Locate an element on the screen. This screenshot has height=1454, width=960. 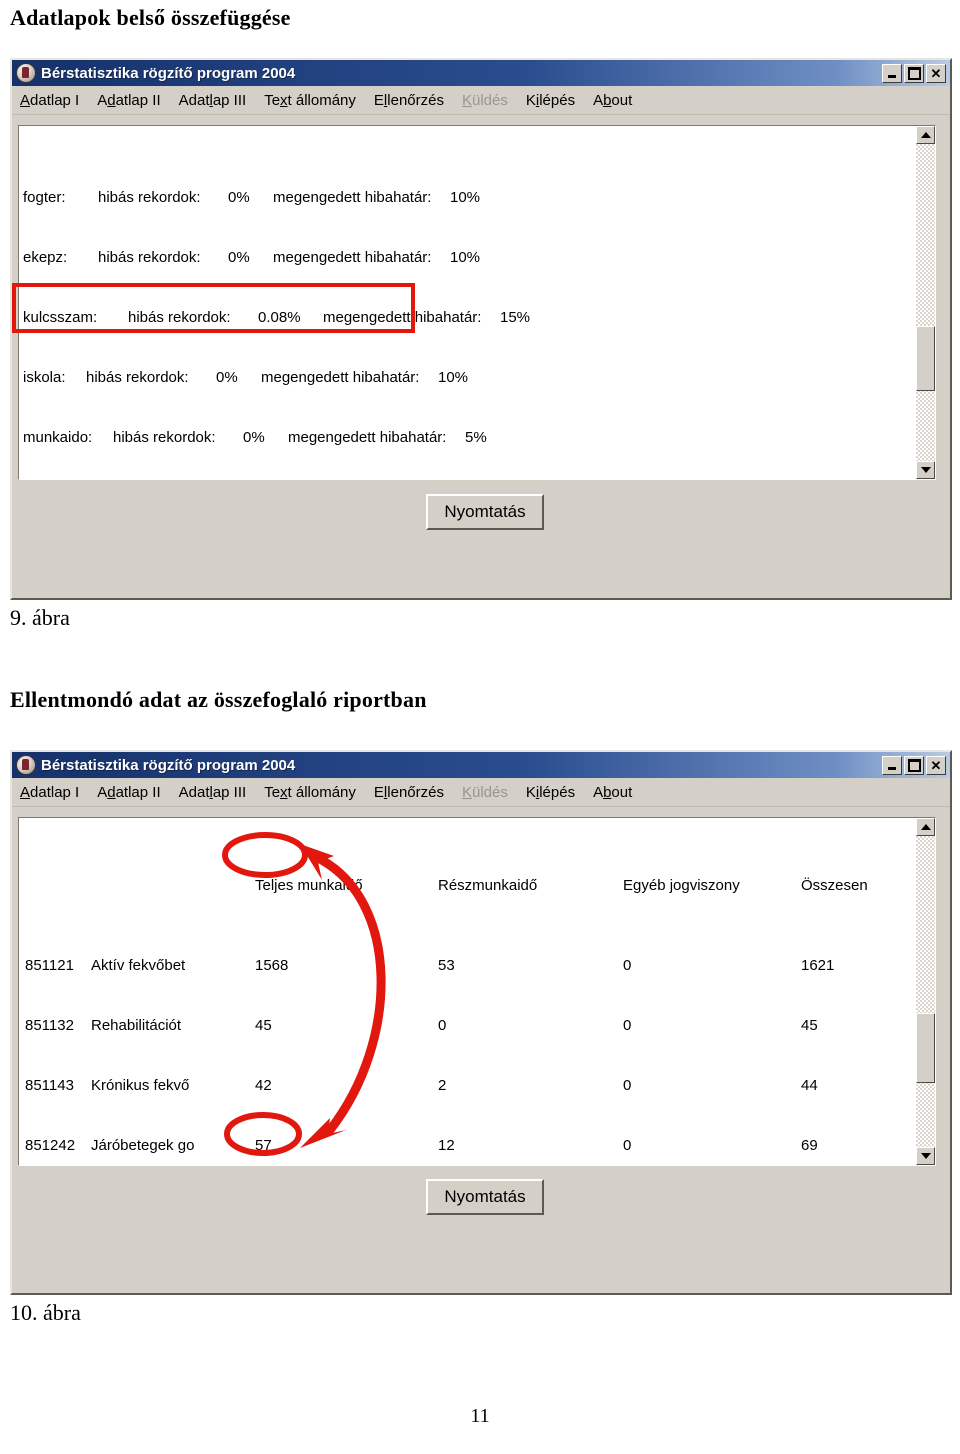
header-teljes-munkaido: Teljes munkaidő is located at coordinates (309, 885).